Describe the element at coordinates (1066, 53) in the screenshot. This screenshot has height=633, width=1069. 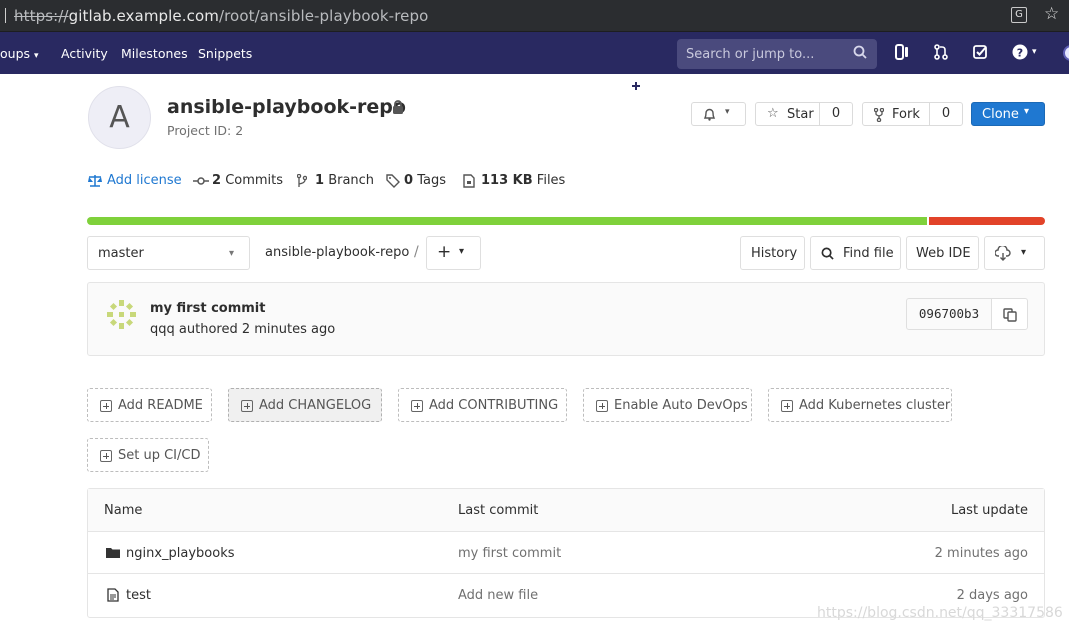
I see `user-avatar` at that location.